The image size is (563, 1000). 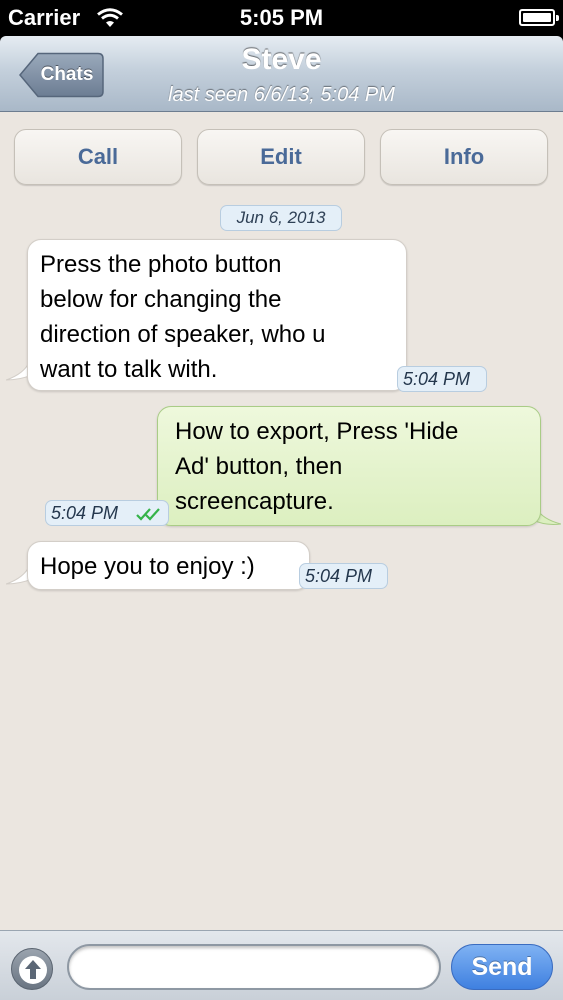 I want to click on edit-button: Edit, so click(x=281, y=157).